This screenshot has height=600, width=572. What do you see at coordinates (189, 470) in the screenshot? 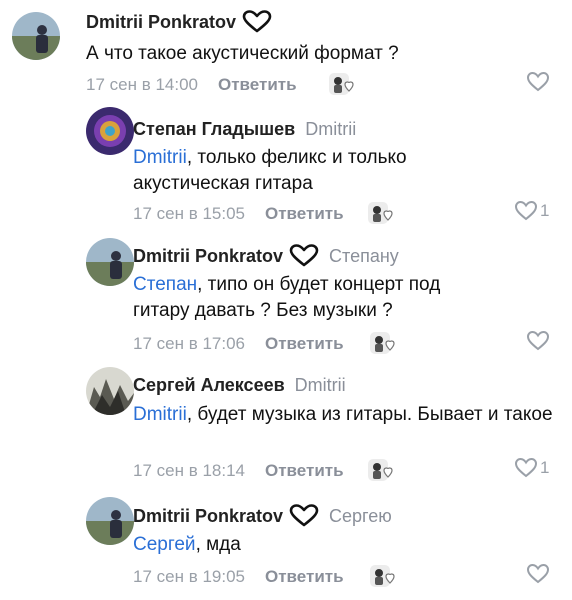
I see `timestamp: 17 сен в 18:14` at bounding box center [189, 470].